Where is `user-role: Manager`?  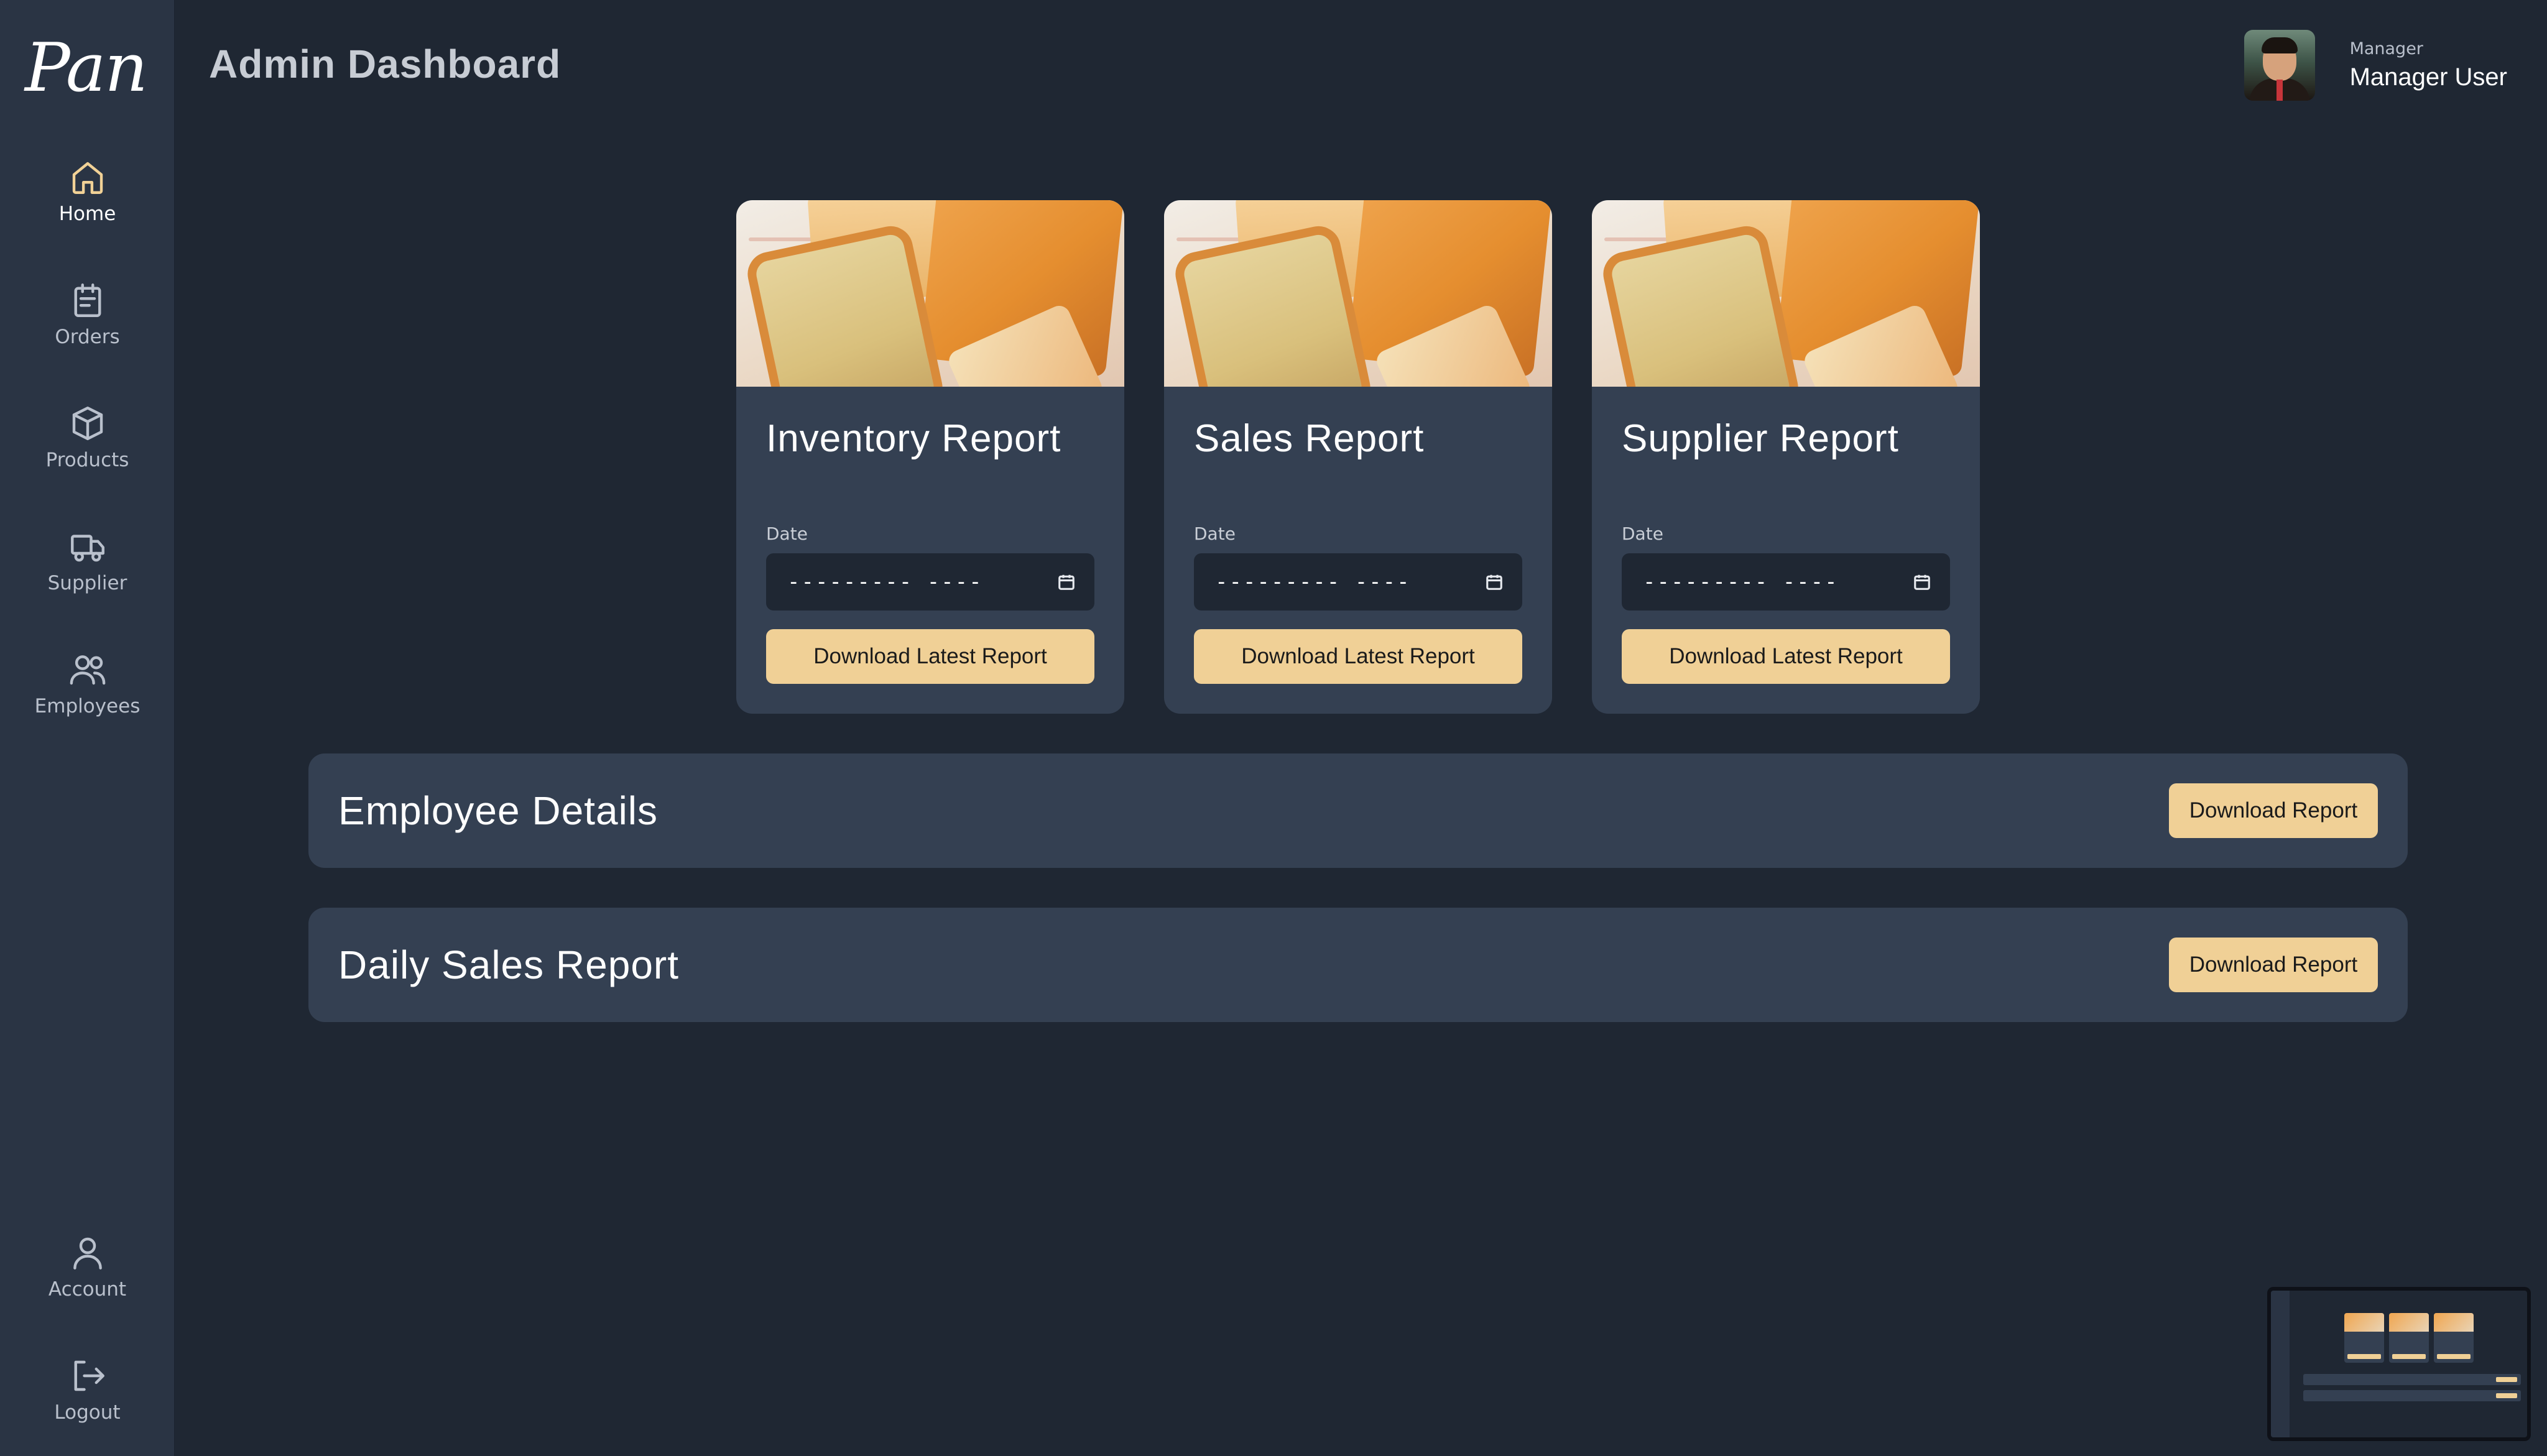 user-role: Manager is located at coordinates (2386, 49).